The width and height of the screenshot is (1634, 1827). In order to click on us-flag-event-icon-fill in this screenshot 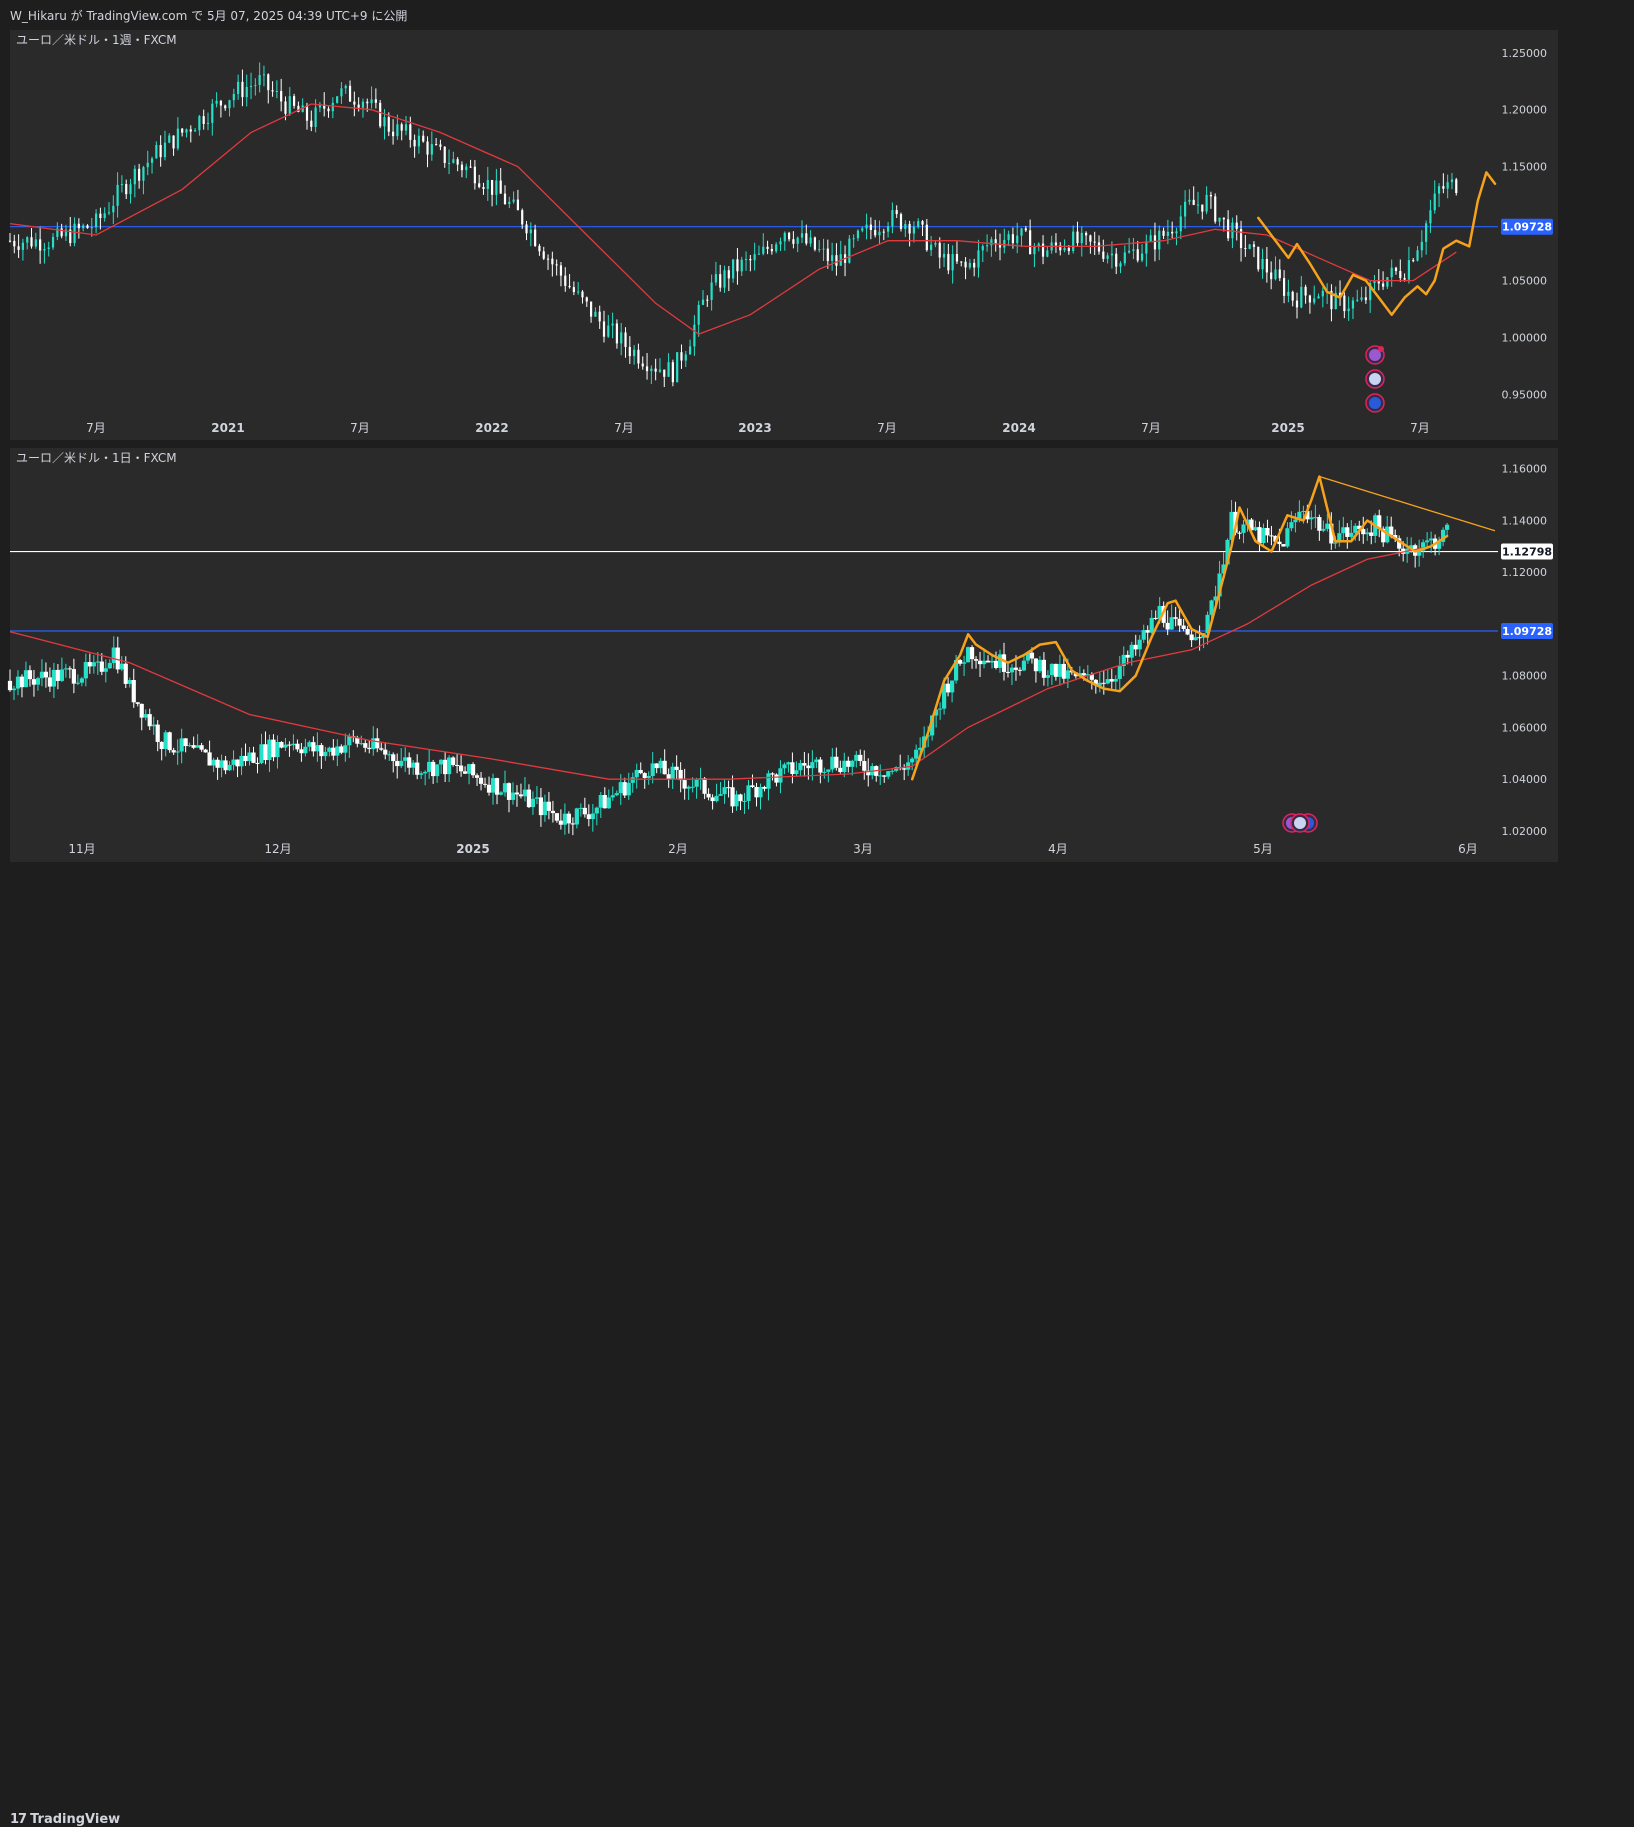, I will do `click(1375, 379)`.